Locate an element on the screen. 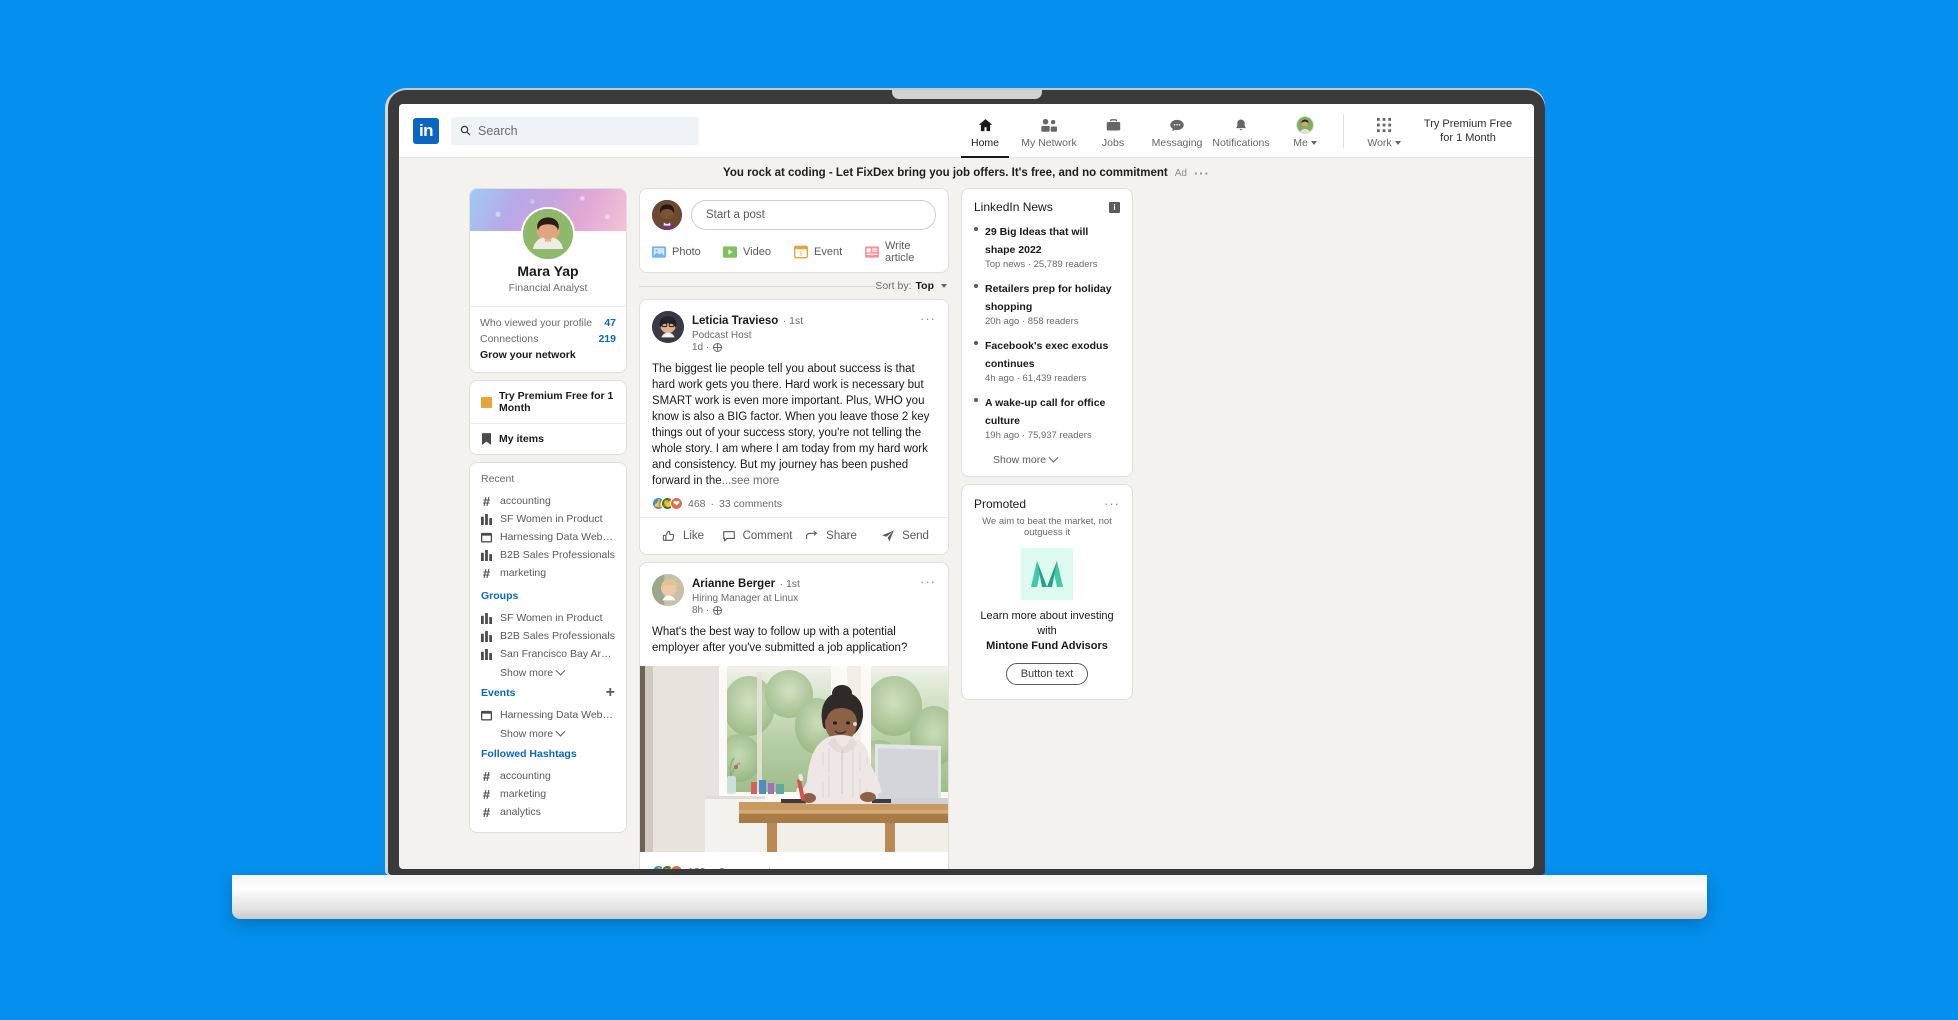  linkedin-logo-icon: in is located at coordinates (426, 130).